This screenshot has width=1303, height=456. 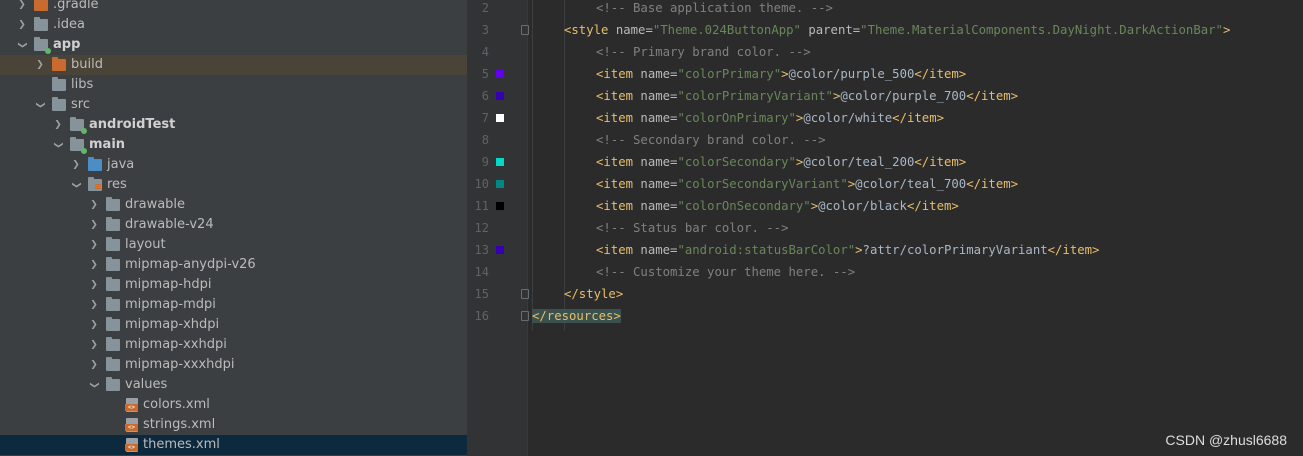 What do you see at coordinates (233, 7) in the screenshot?
I see `tree-item-gradle: ❯ .gradle` at bounding box center [233, 7].